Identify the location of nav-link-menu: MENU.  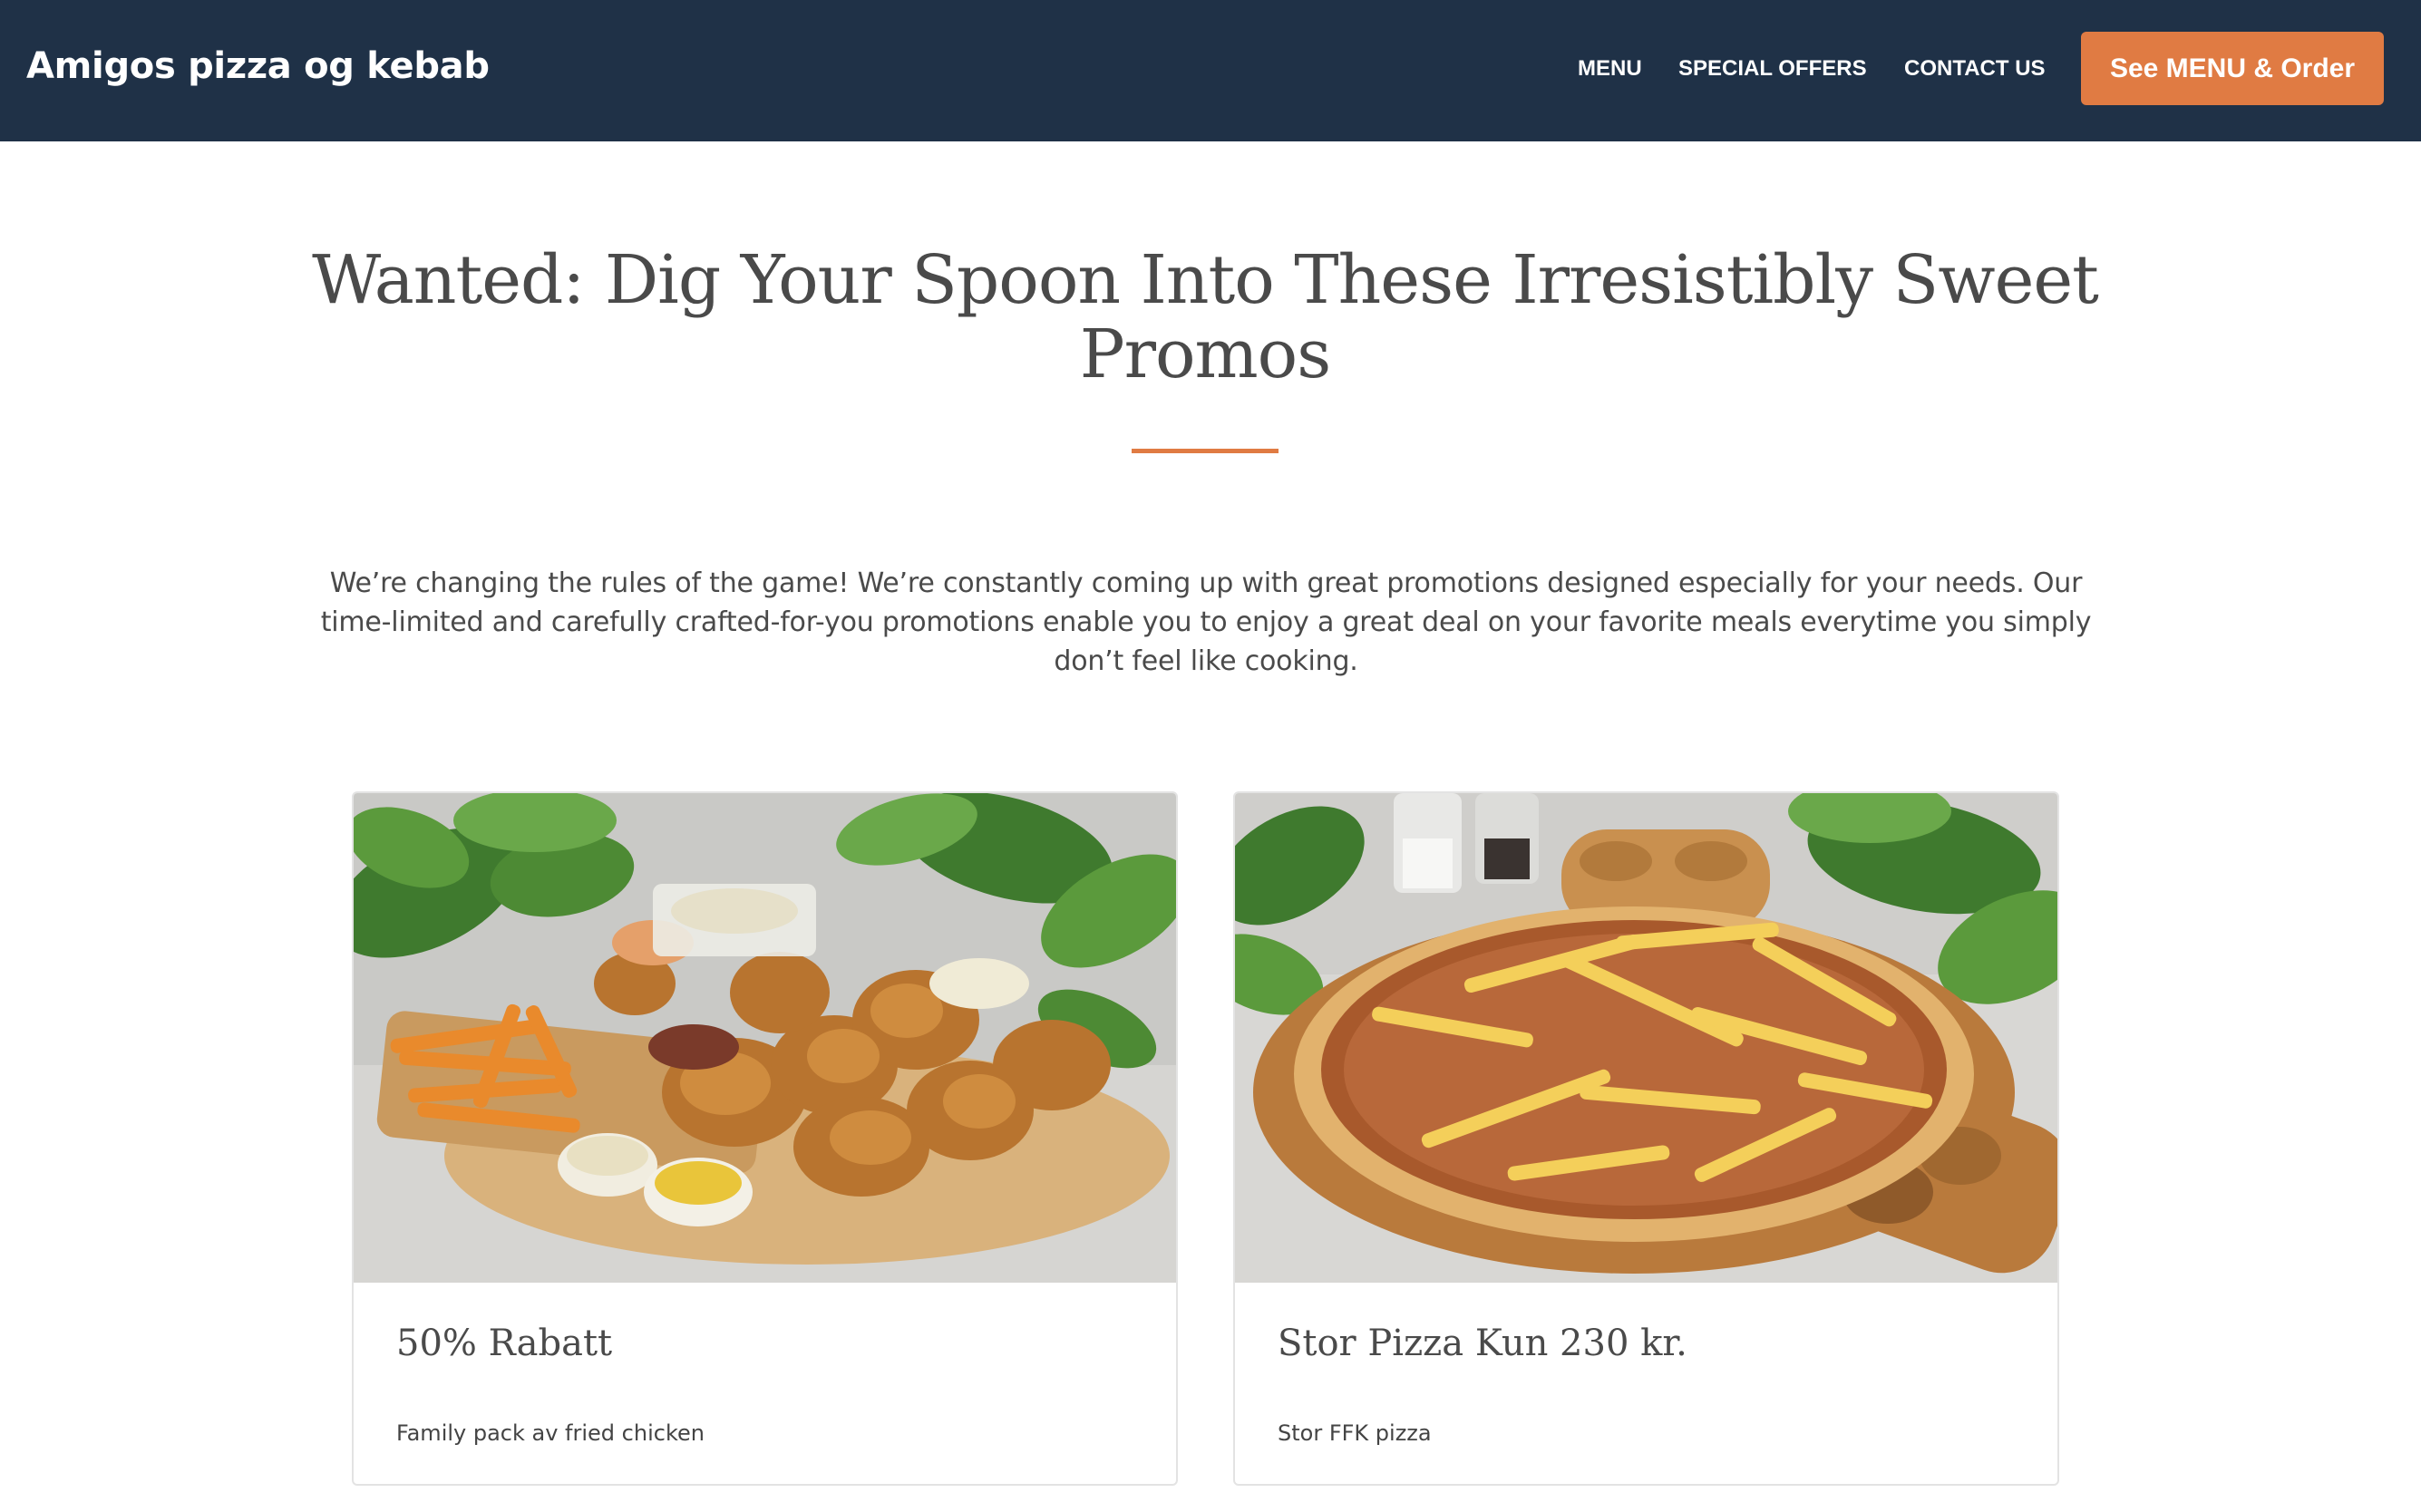
(1610, 69).